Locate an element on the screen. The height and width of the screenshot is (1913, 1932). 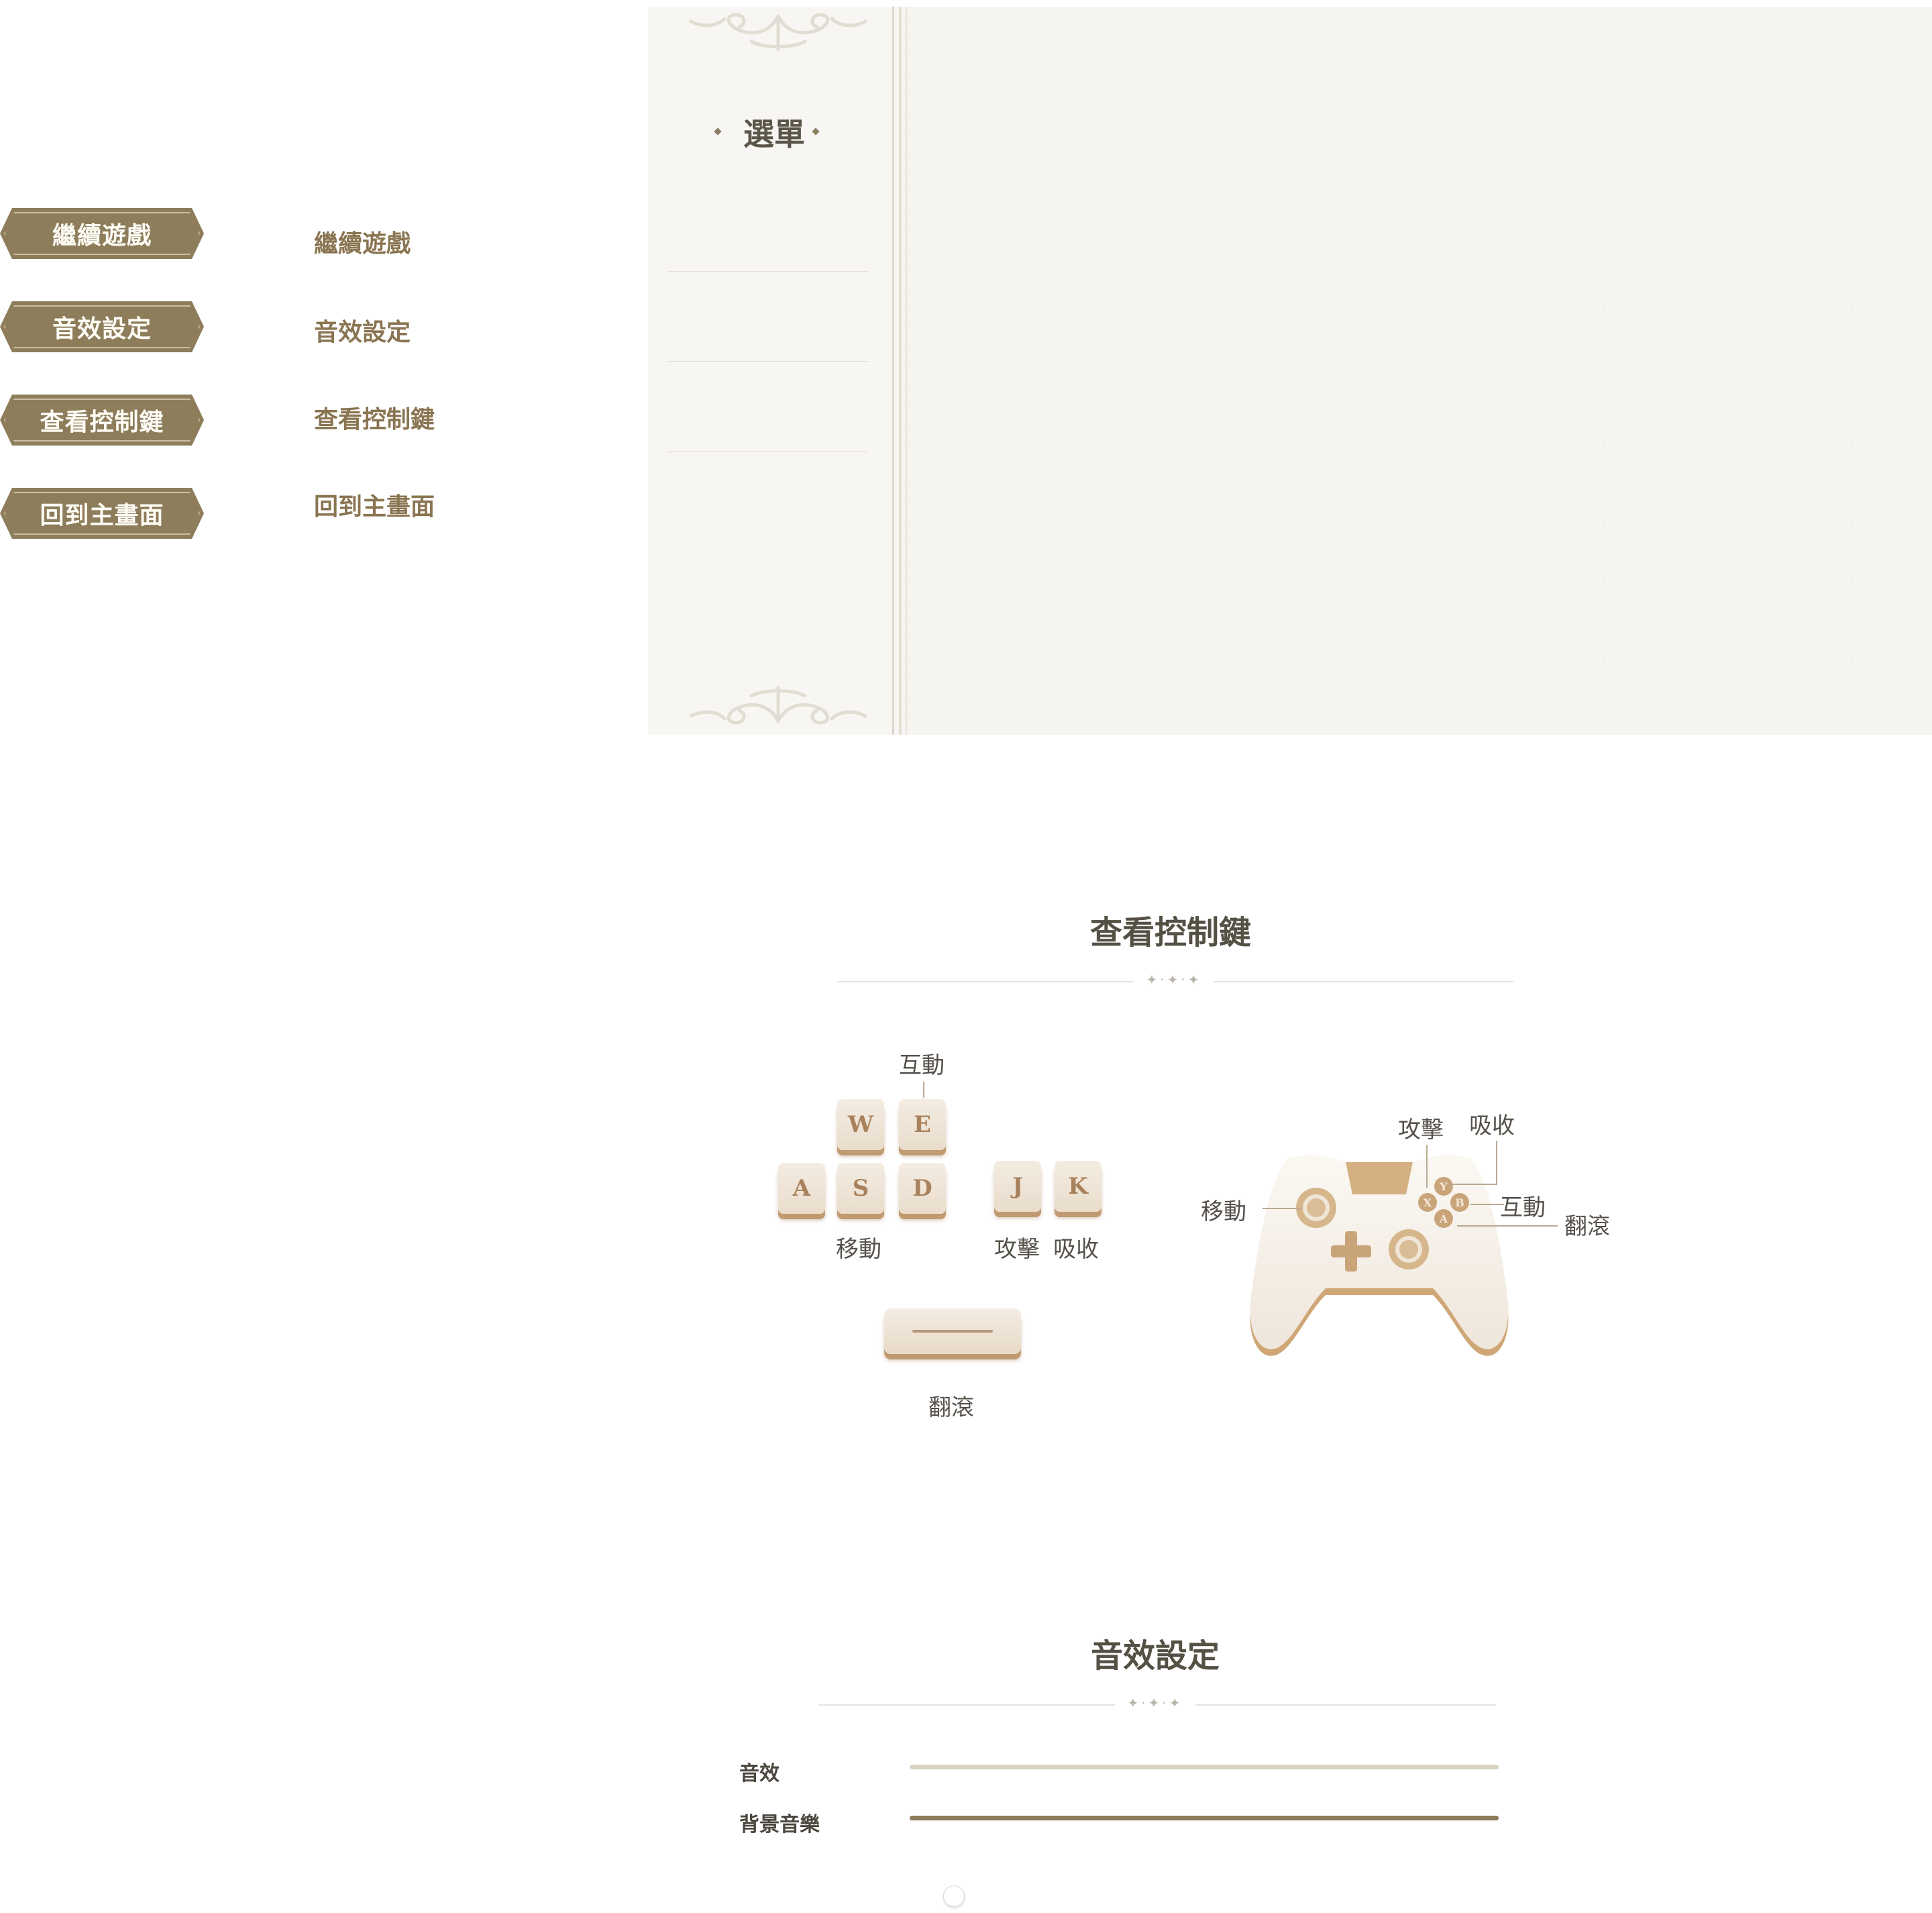
controls-section-title: 查看控制鍵 is located at coordinates (1170, 932).